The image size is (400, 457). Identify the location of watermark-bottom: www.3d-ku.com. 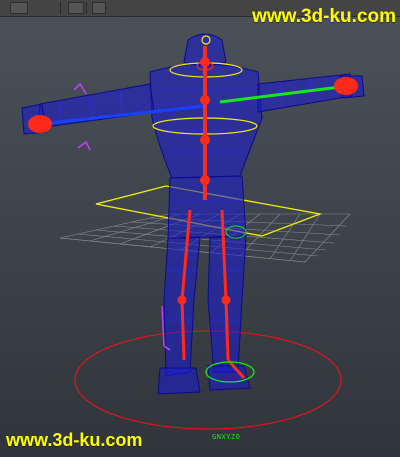
(74, 440).